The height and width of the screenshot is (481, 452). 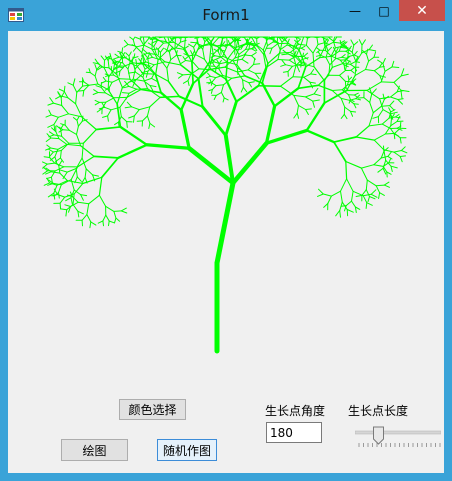 What do you see at coordinates (294, 432) in the screenshot?
I see `angle-input` at bounding box center [294, 432].